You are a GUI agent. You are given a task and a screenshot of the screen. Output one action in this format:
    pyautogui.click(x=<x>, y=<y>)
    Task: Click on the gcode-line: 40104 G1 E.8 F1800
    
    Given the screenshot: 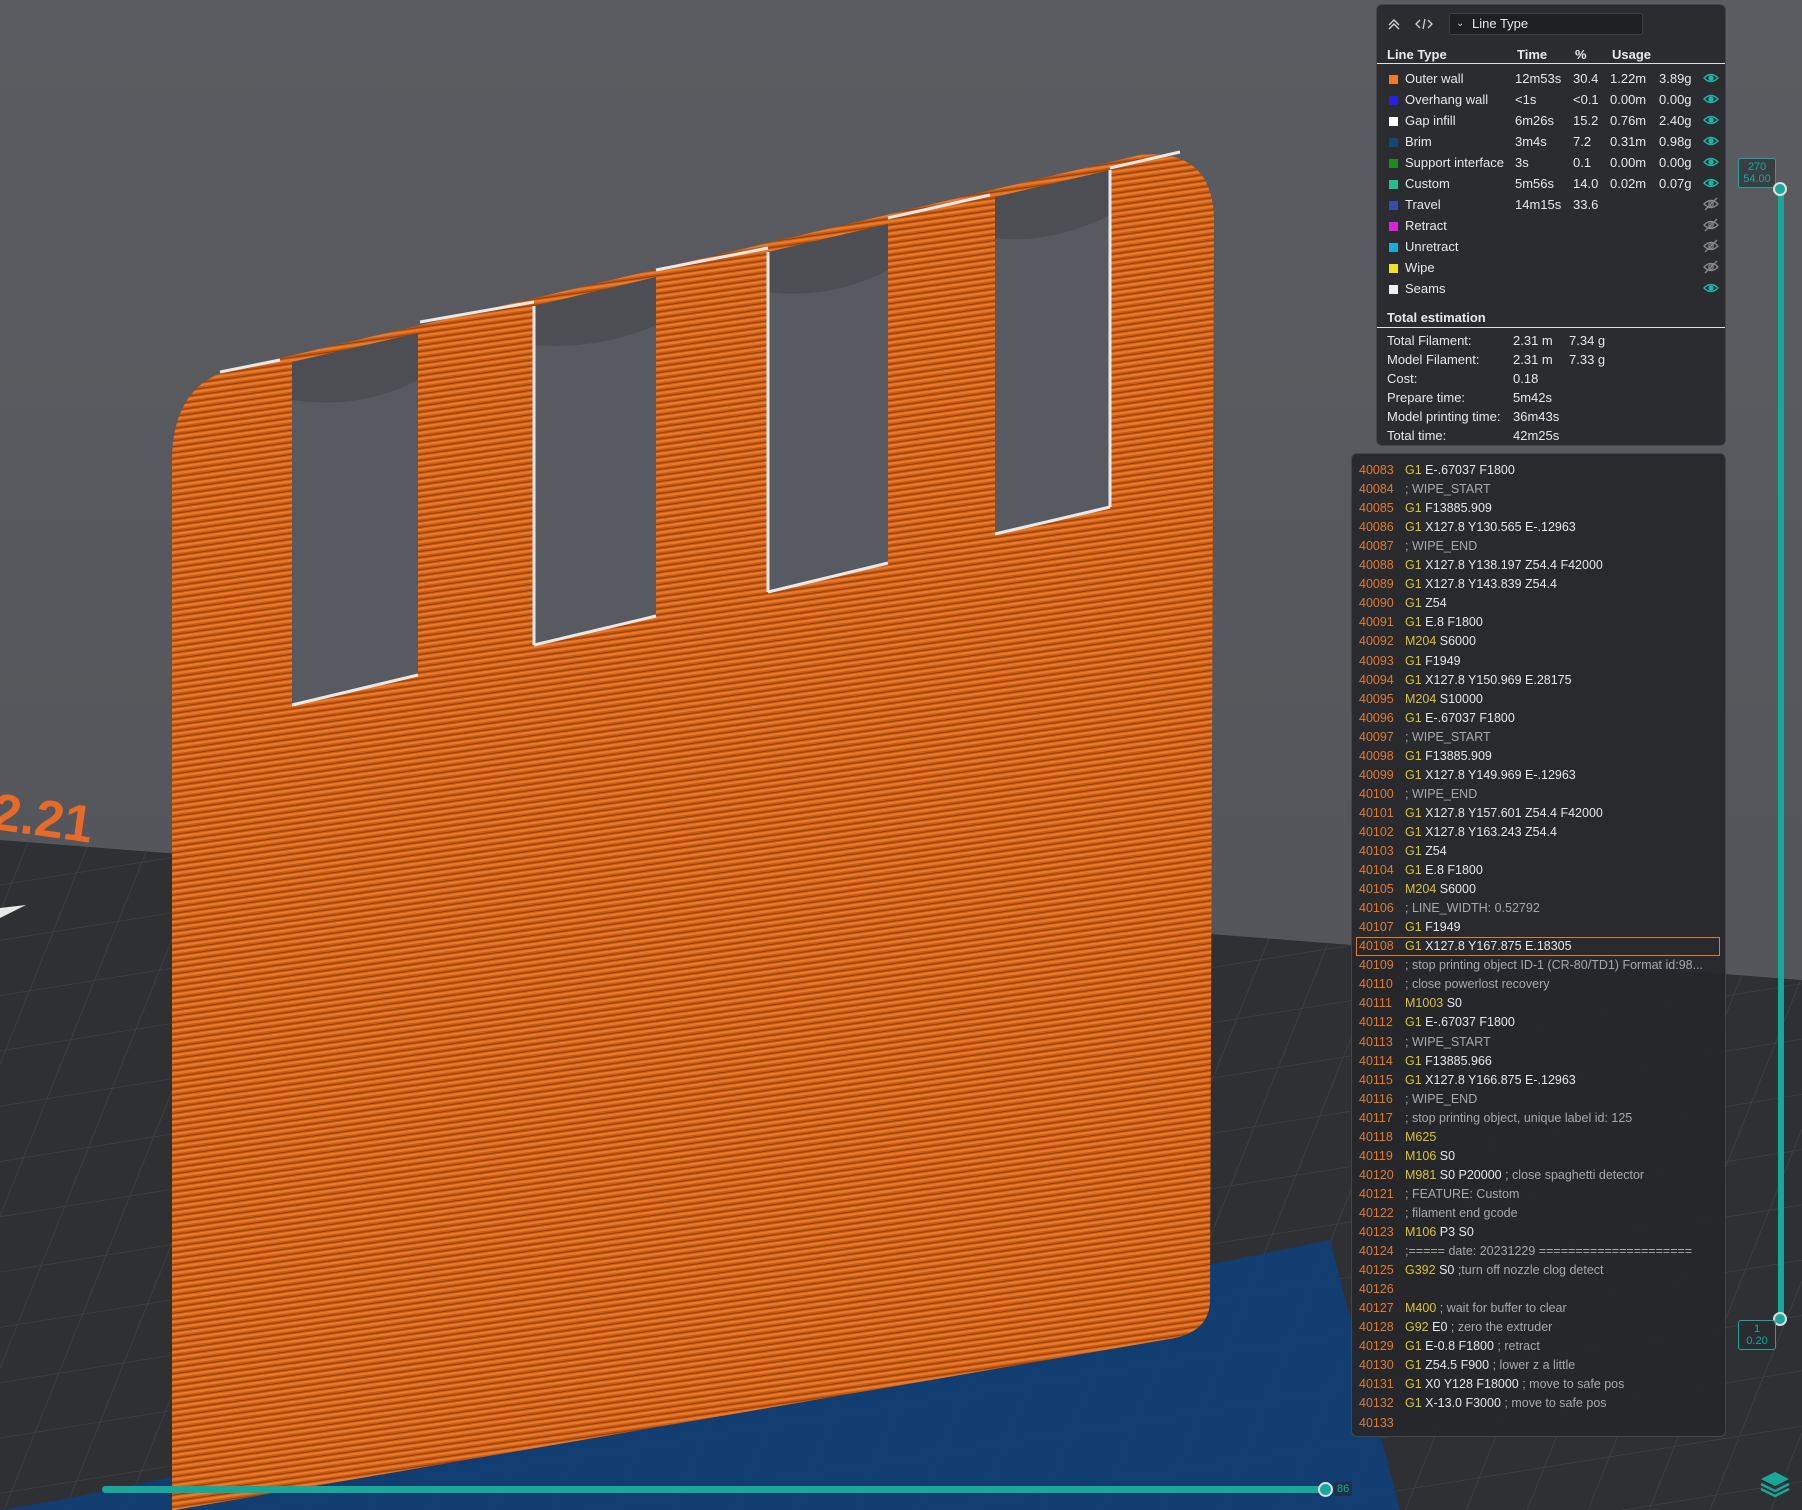 What is the action you would take?
    pyautogui.click(x=1538, y=870)
    